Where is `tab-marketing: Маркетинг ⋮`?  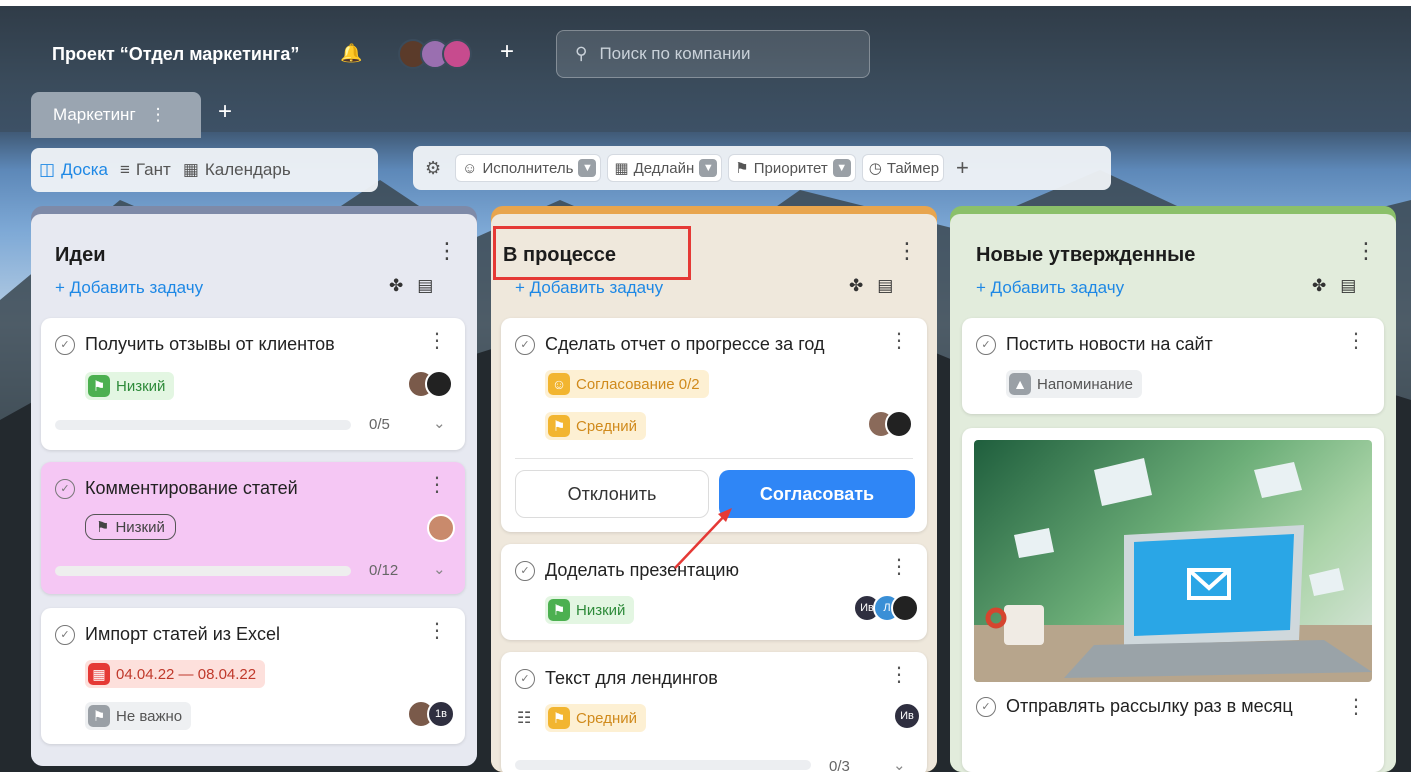 tab-marketing: Маркетинг ⋮ is located at coordinates (116, 115).